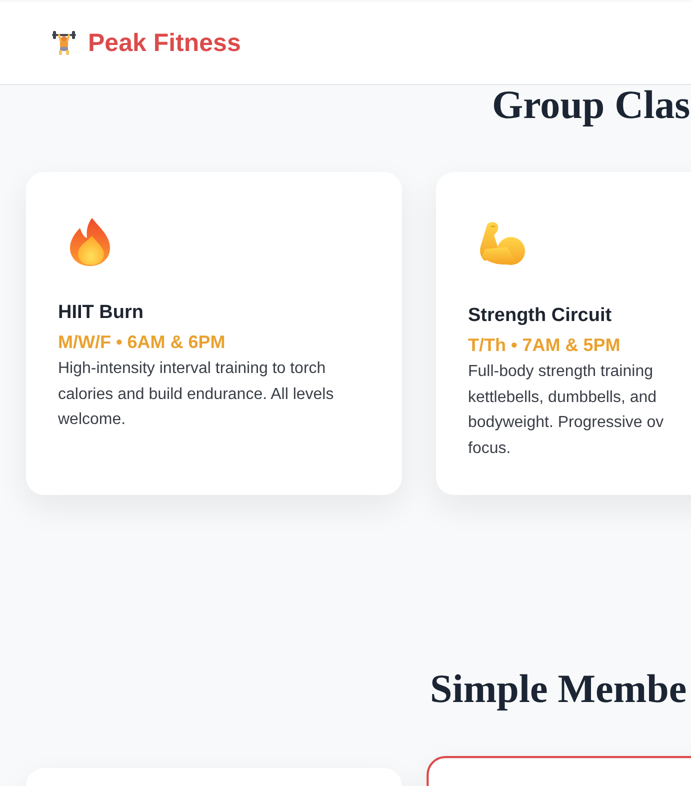 This screenshot has width=691, height=786. Describe the element at coordinates (501, 243) in the screenshot. I see `flexed-arm-icon` at that location.